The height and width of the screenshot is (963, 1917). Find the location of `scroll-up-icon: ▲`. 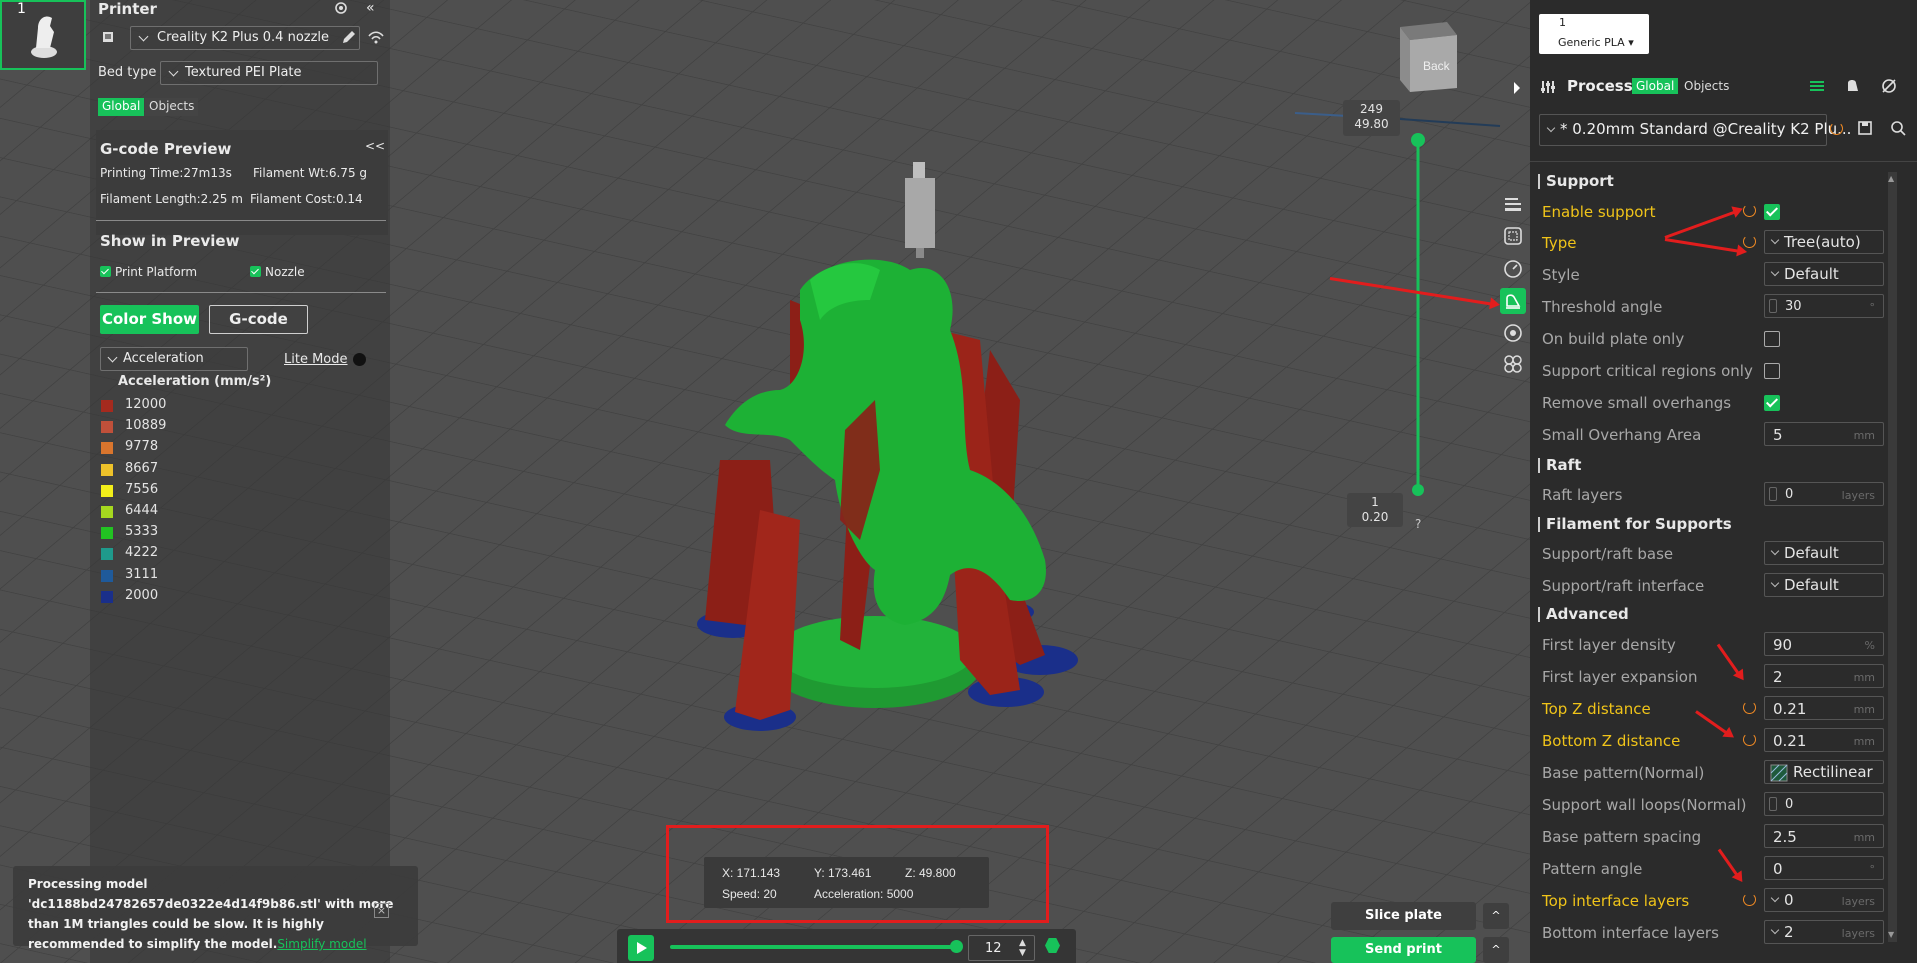

scroll-up-icon: ▲ is located at coordinates (1891, 178).